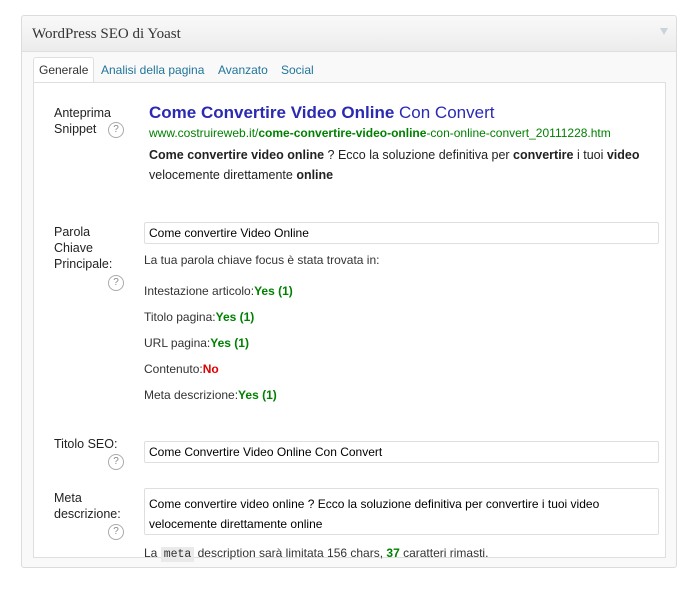 Image resolution: width=700 pixels, height=592 pixels. I want to click on metabox-header: WordPress SEO di Yoast, so click(349, 34).